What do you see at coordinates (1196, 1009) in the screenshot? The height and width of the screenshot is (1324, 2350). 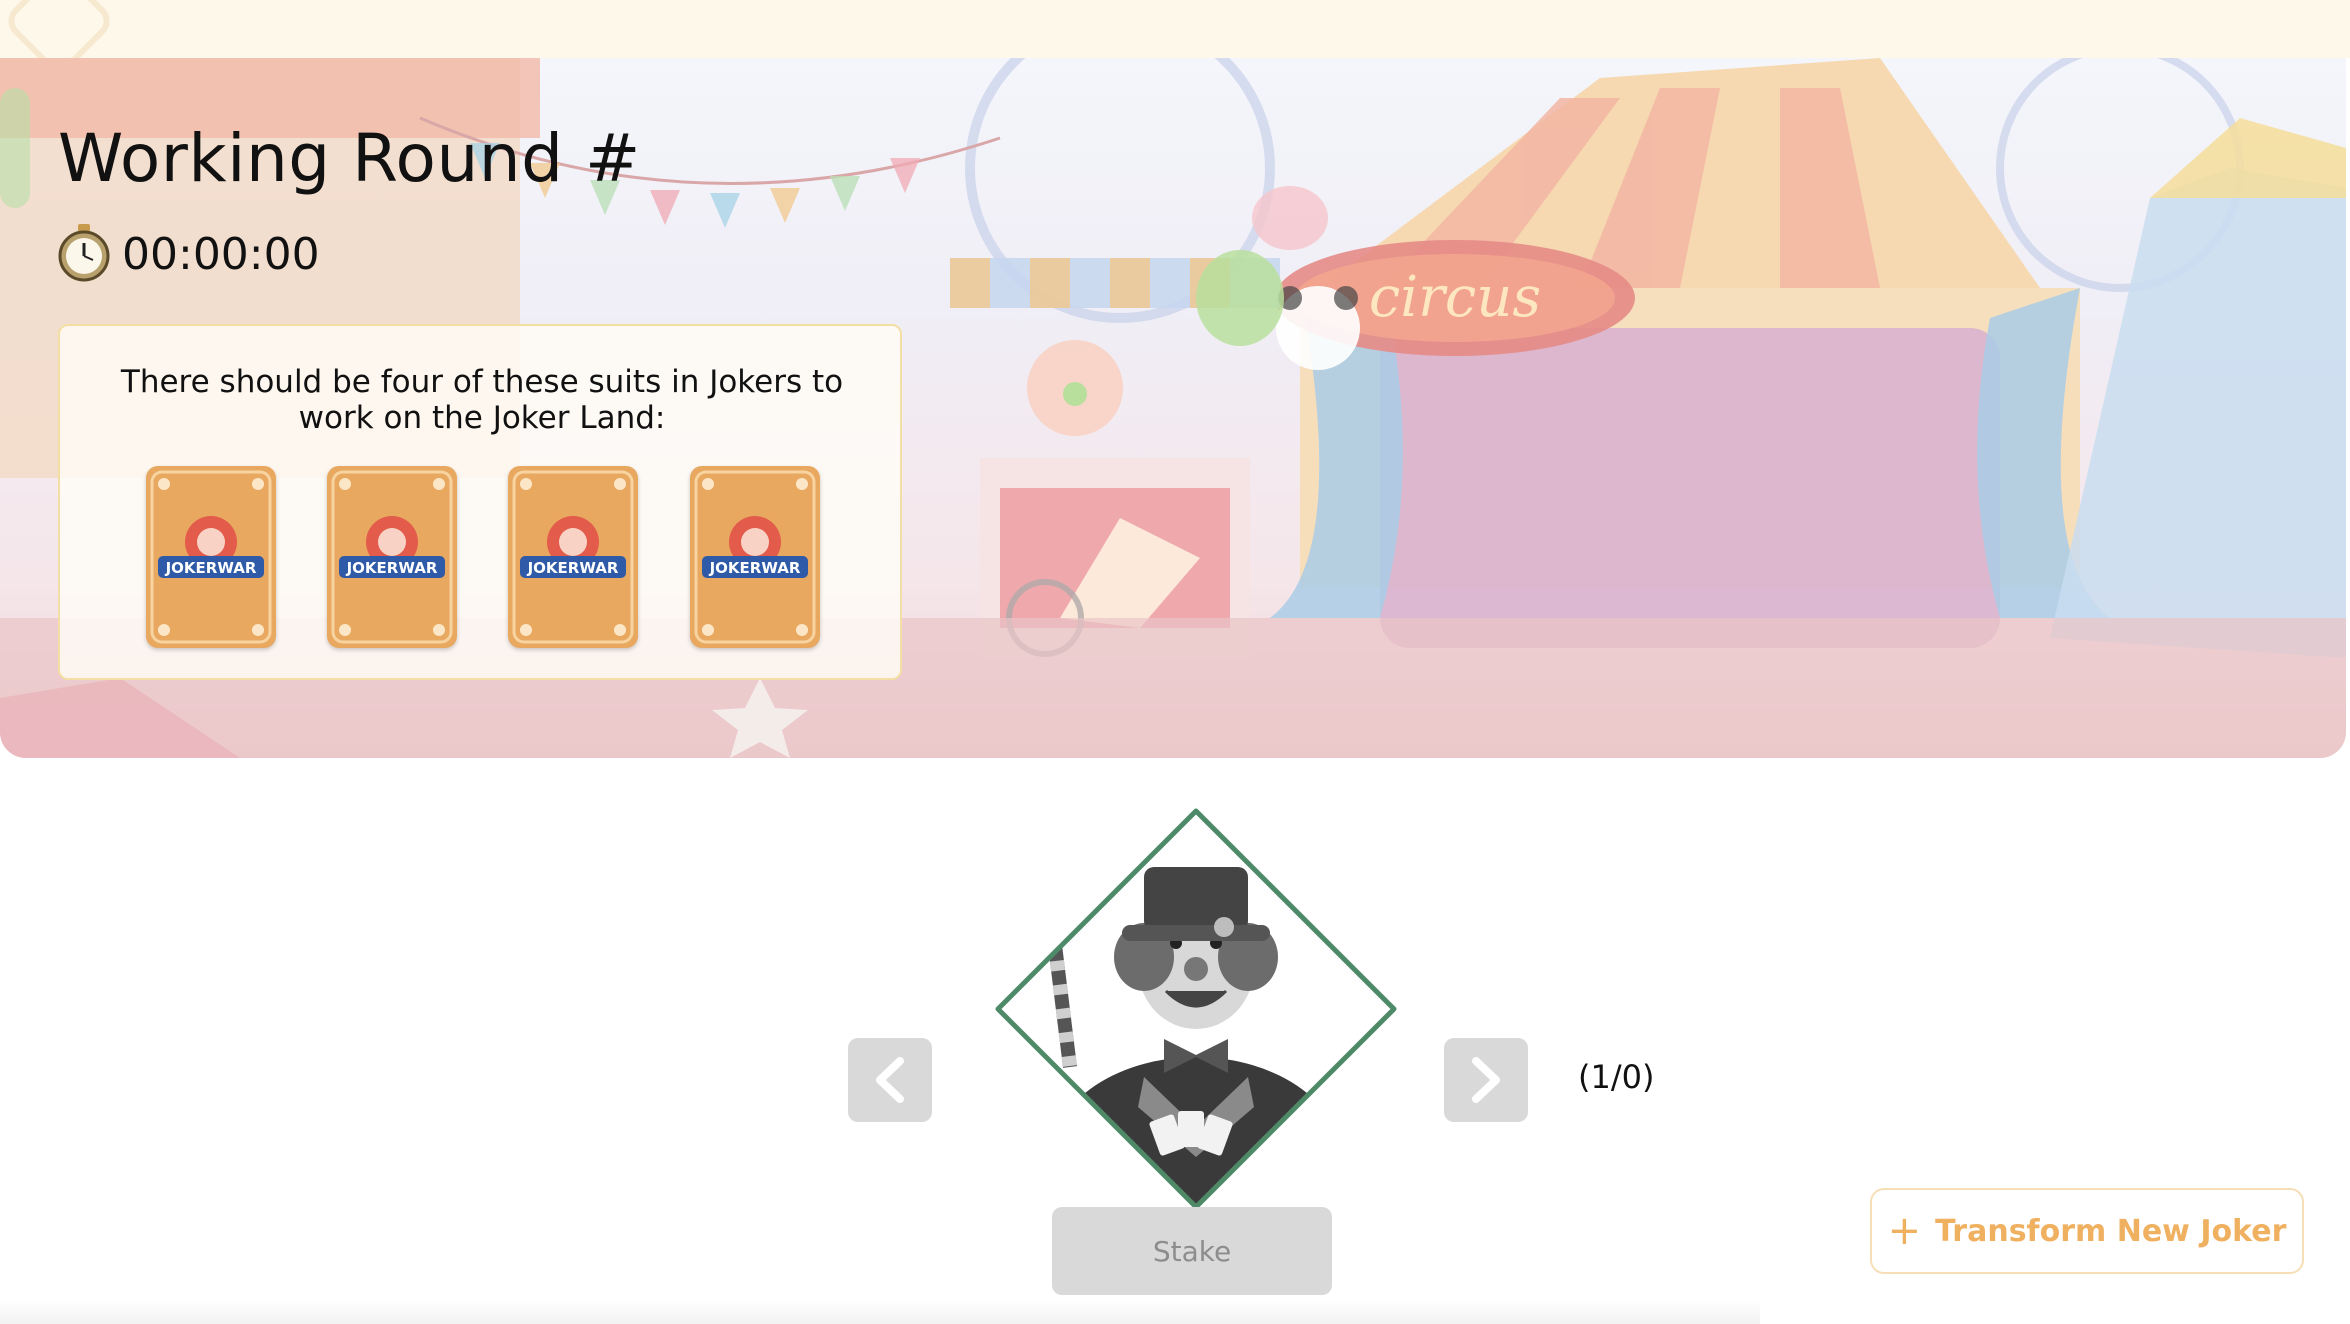 I see `joker-portrait` at bounding box center [1196, 1009].